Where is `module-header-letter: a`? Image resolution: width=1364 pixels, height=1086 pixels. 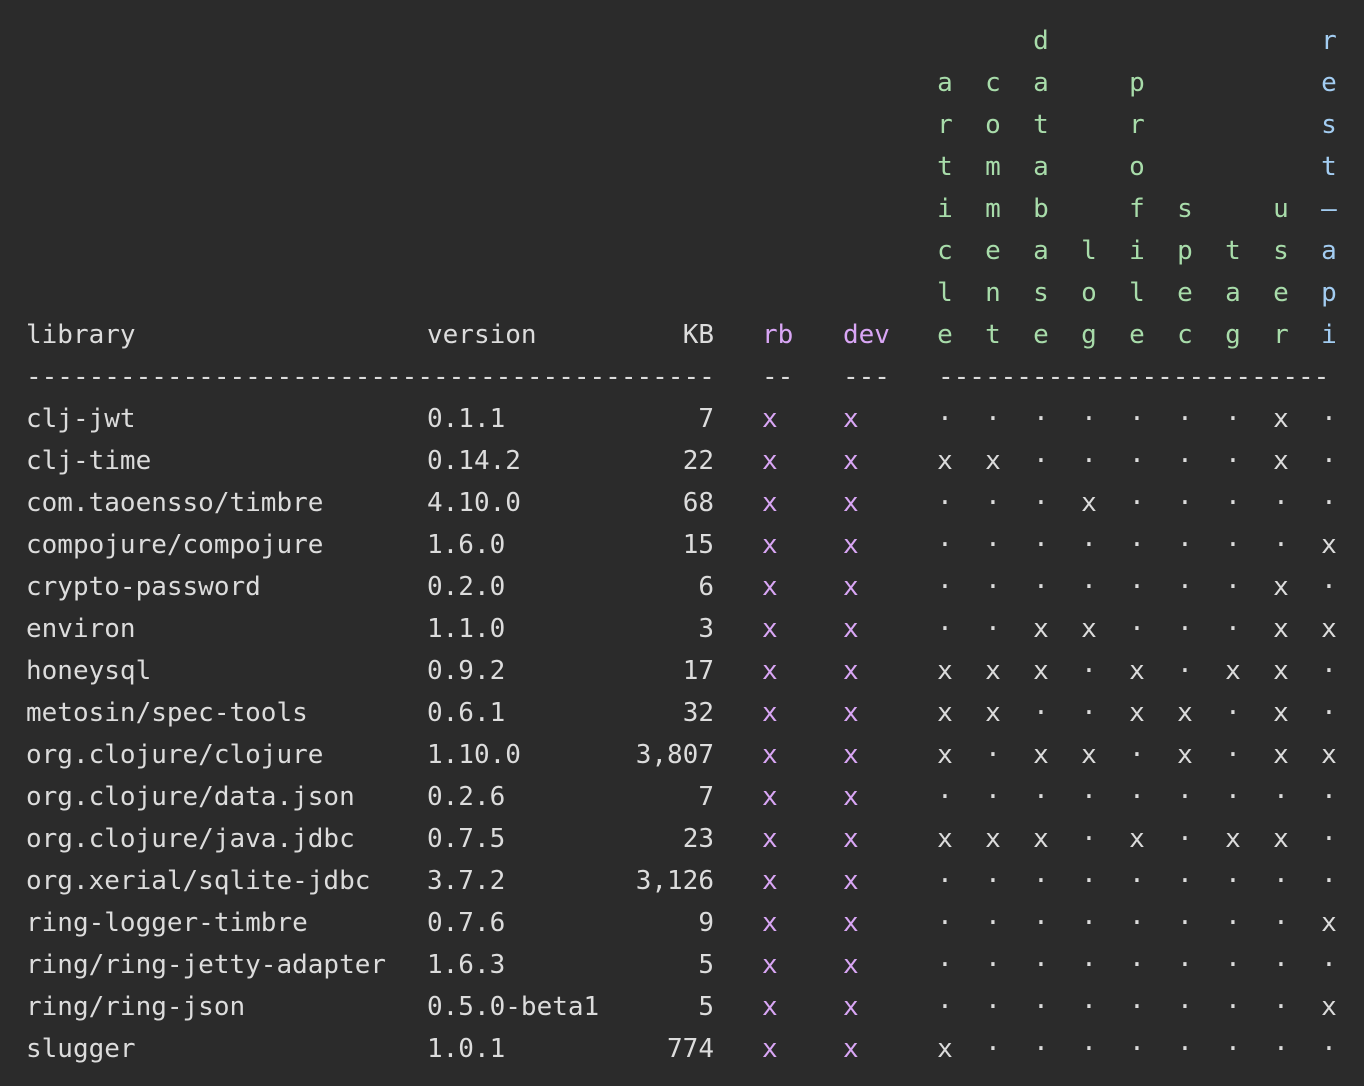 module-header-letter: a is located at coordinates (1041, 83).